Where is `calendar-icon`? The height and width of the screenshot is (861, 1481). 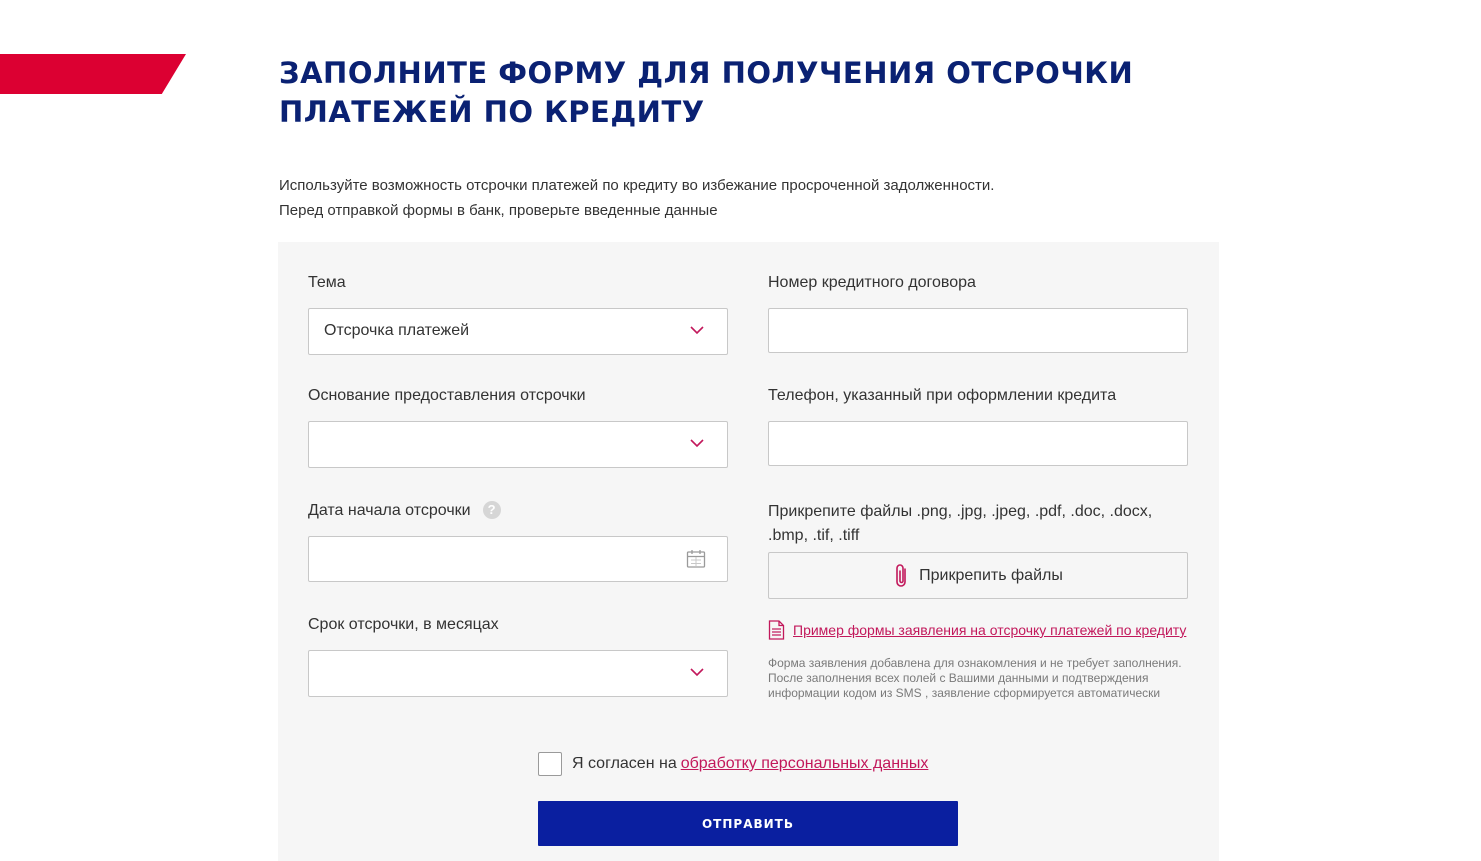 calendar-icon is located at coordinates (696, 559).